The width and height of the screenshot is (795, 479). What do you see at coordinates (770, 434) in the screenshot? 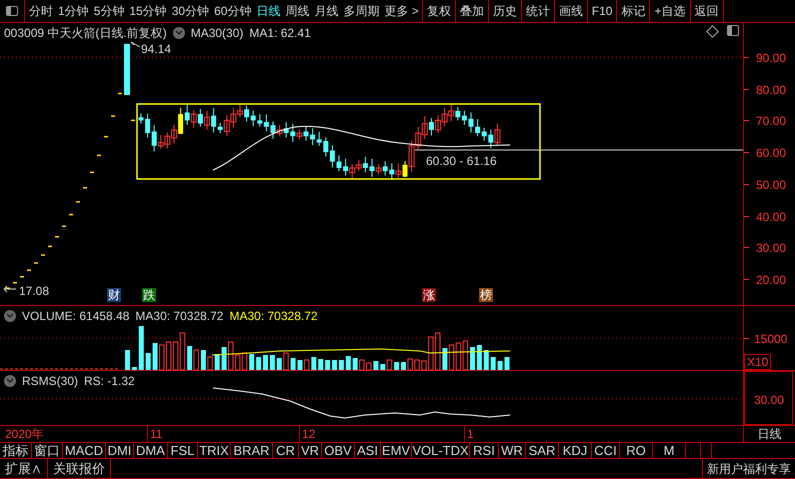
I see `period-label: 日线` at bounding box center [770, 434].